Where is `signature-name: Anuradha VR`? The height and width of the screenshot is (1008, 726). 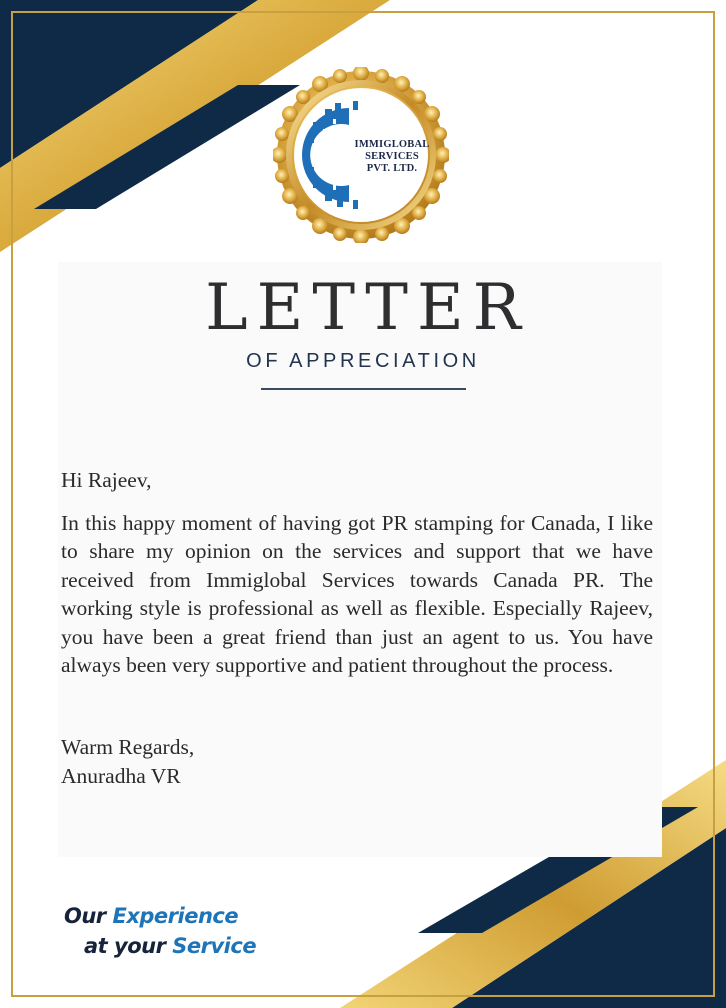 signature-name: Anuradha VR is located at coordinates (121, 776).